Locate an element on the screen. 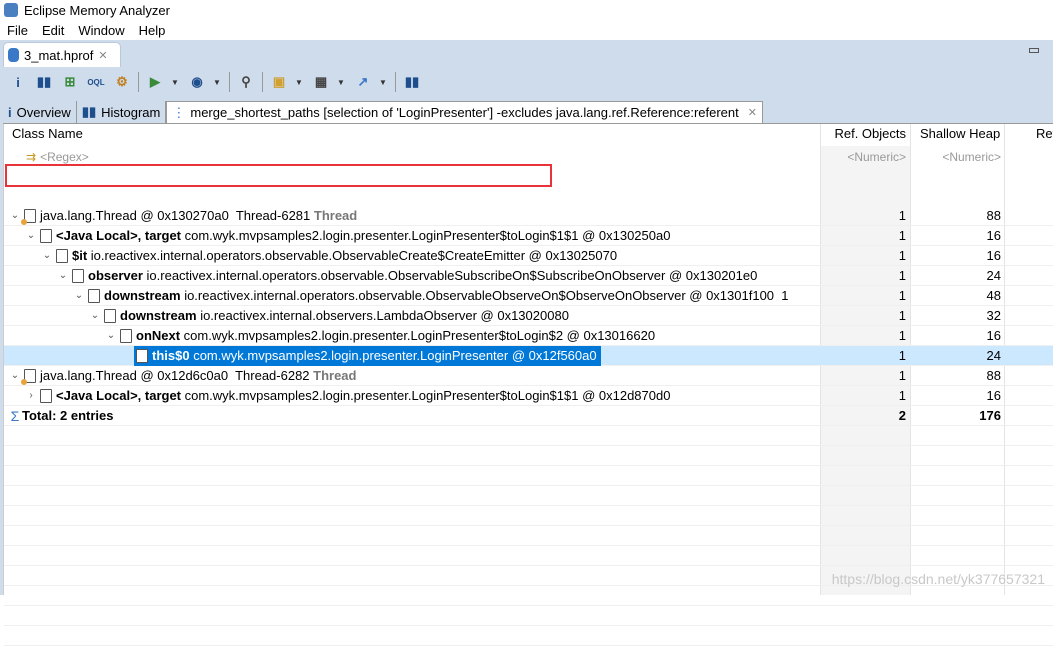 This screenshot has height=646, width=1053. column-header-class-name: Class Name is located at coordinates (47, 134).